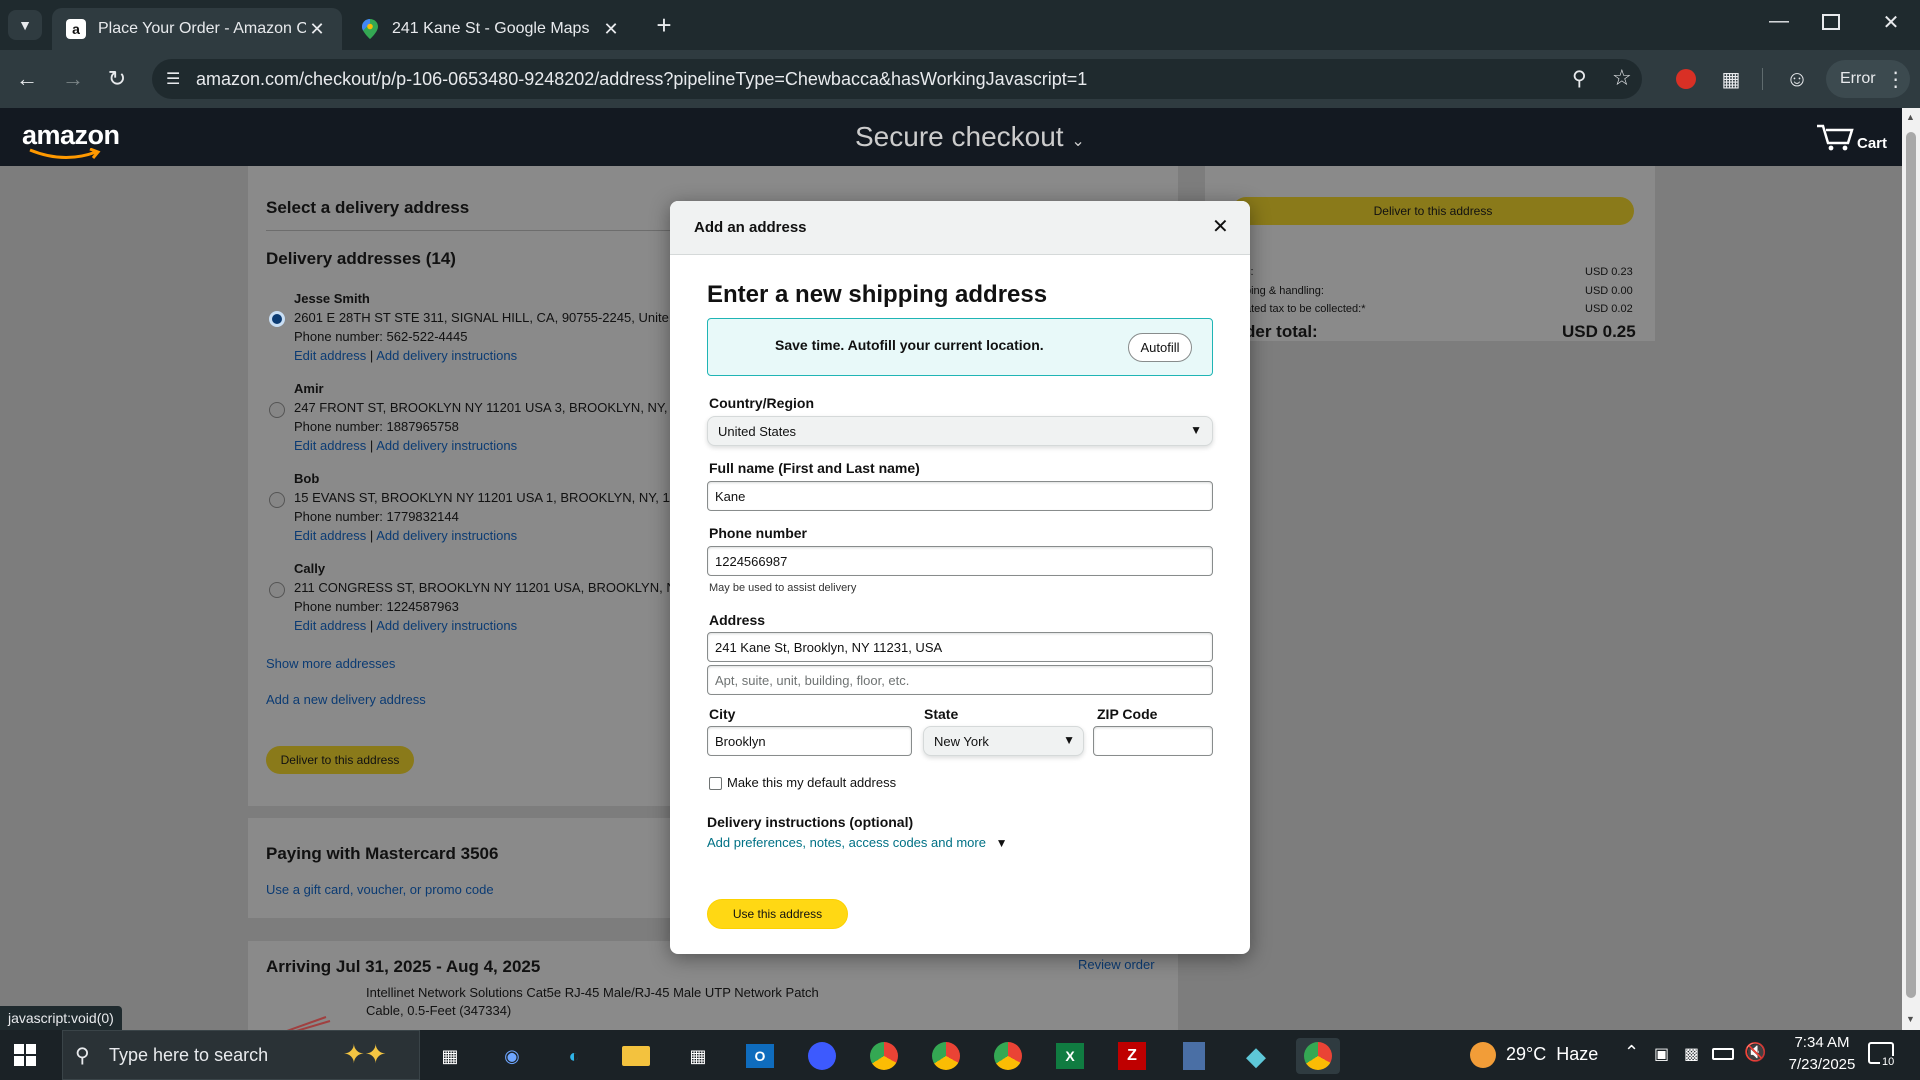  I want to click on tab-google-maps: 241 Kane St - Google Maps ✕, so click(491, 29).